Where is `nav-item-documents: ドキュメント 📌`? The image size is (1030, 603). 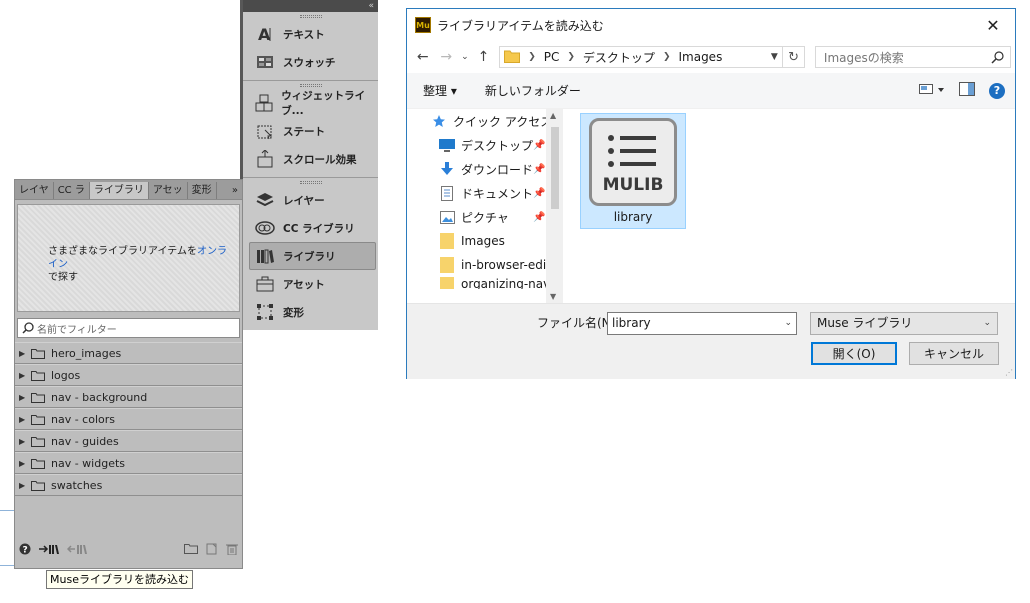 nav-item-documents: ドキュメント 📌 is located at coordinates (485, 193).